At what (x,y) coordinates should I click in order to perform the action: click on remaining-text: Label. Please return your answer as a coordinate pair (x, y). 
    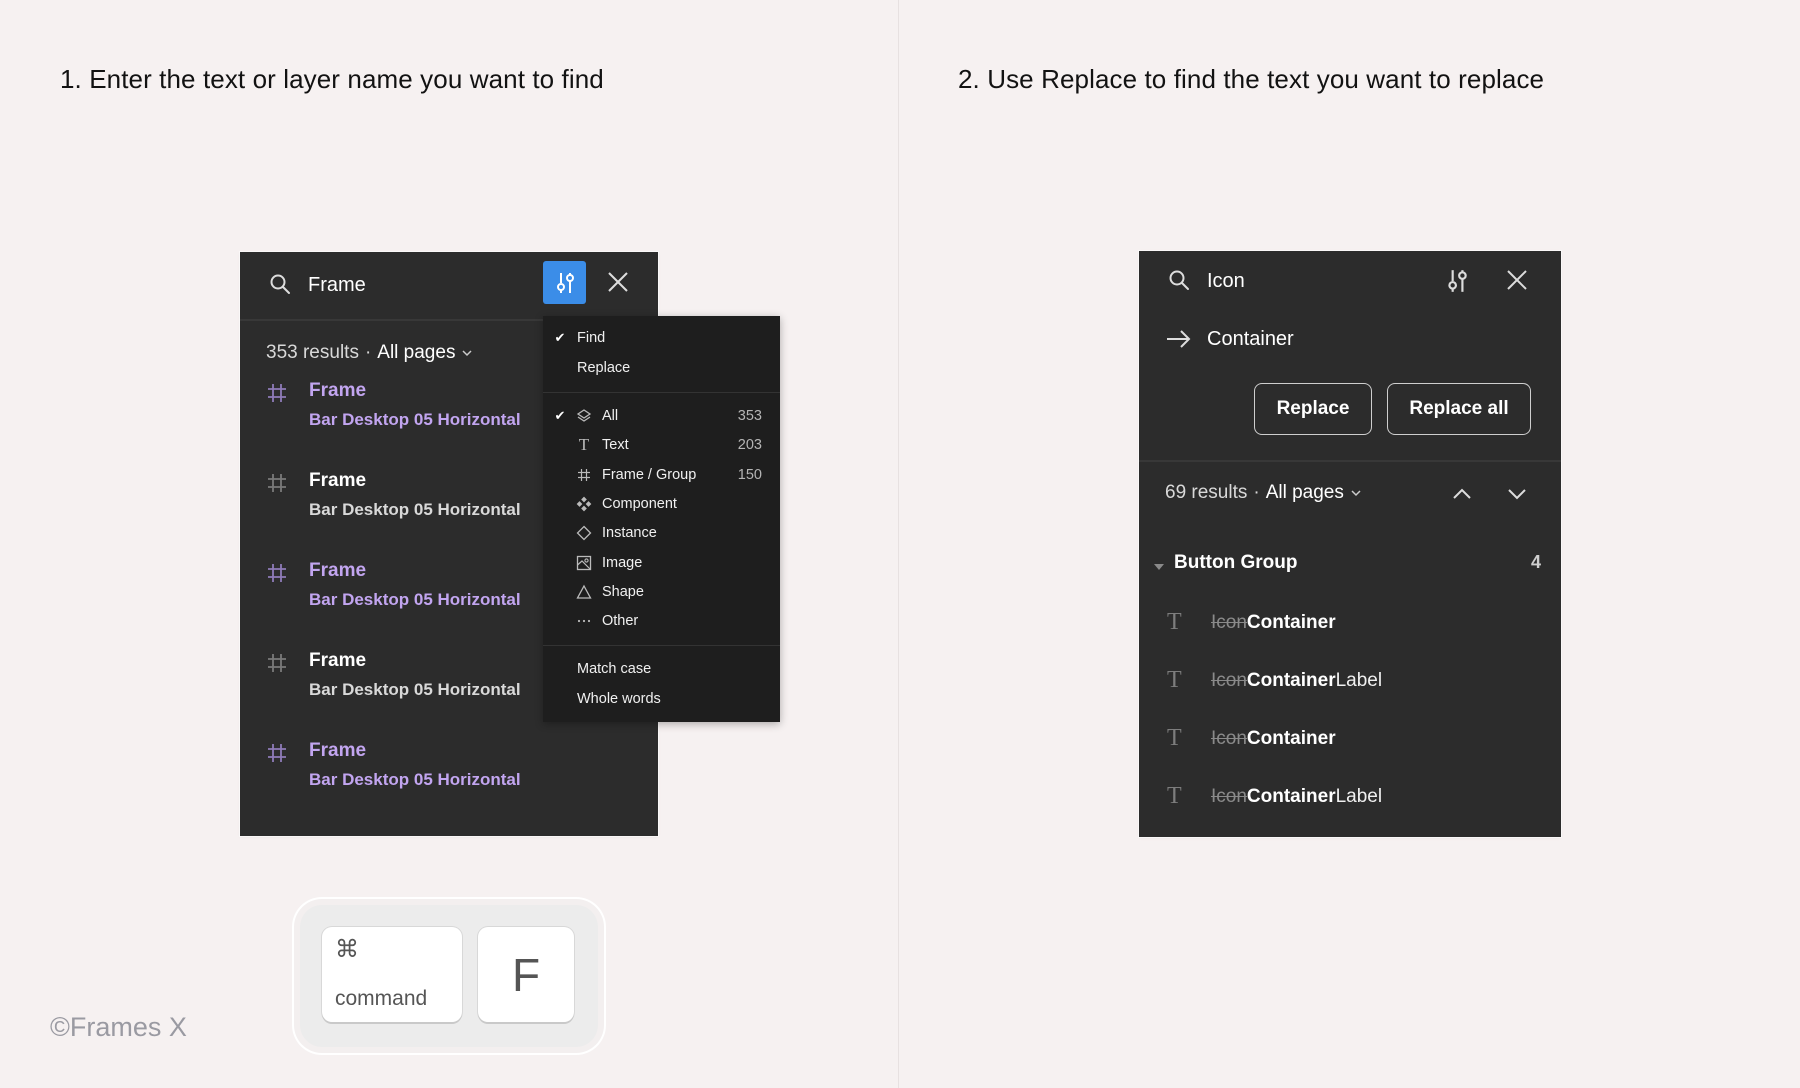
    Looking at the image, I should click on (1359, 796).